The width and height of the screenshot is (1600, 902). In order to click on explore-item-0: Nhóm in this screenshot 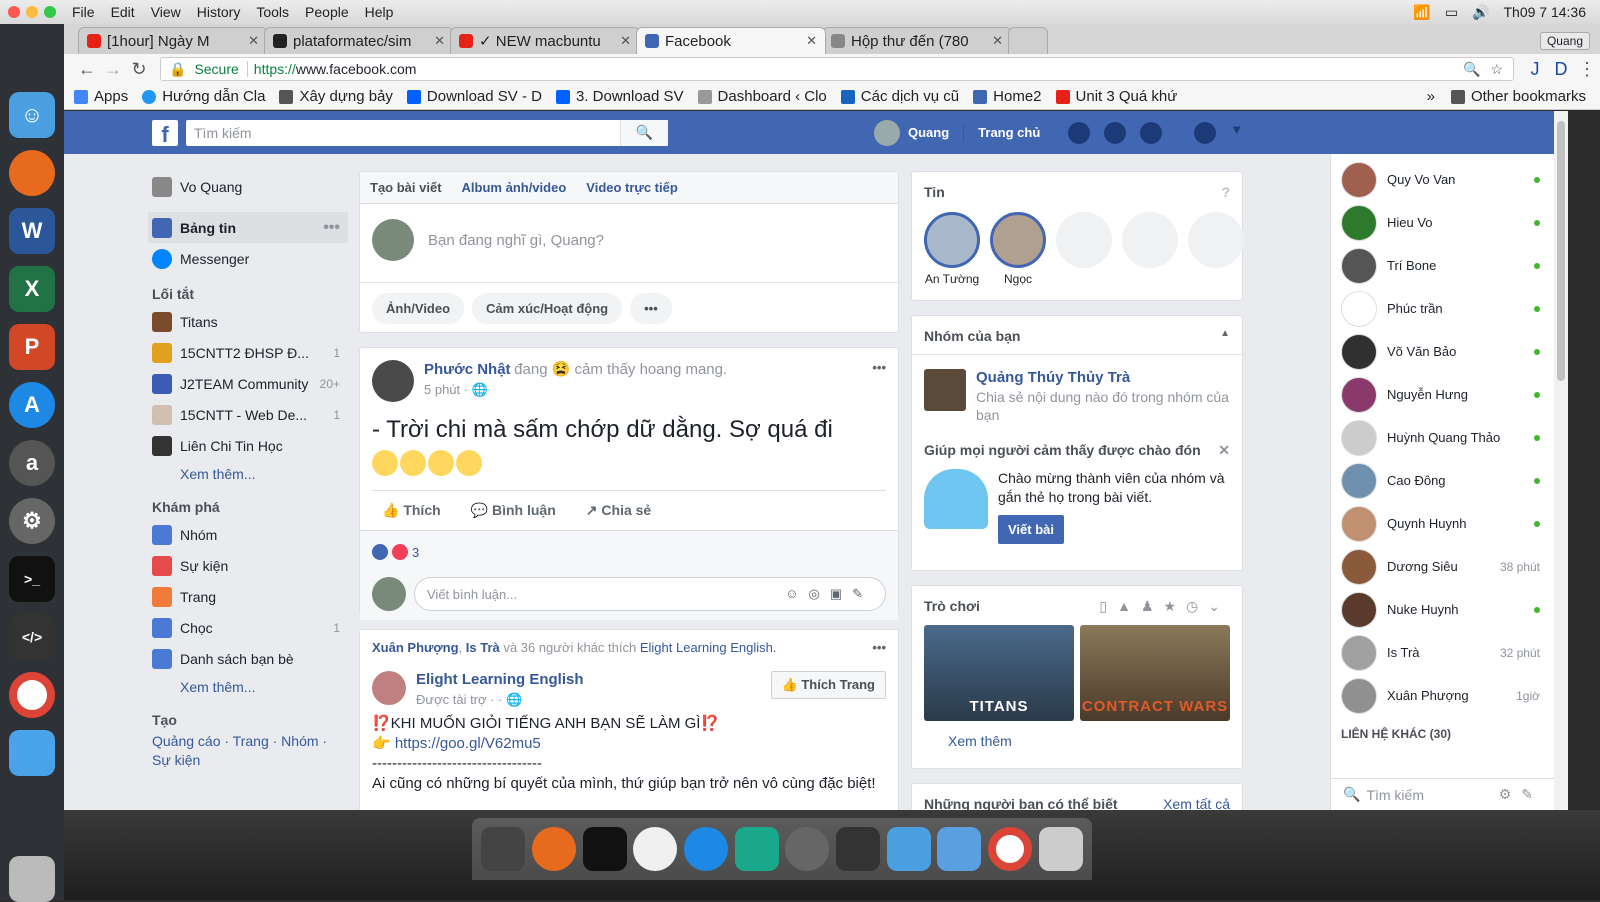, I will do `click(248, 534)`.